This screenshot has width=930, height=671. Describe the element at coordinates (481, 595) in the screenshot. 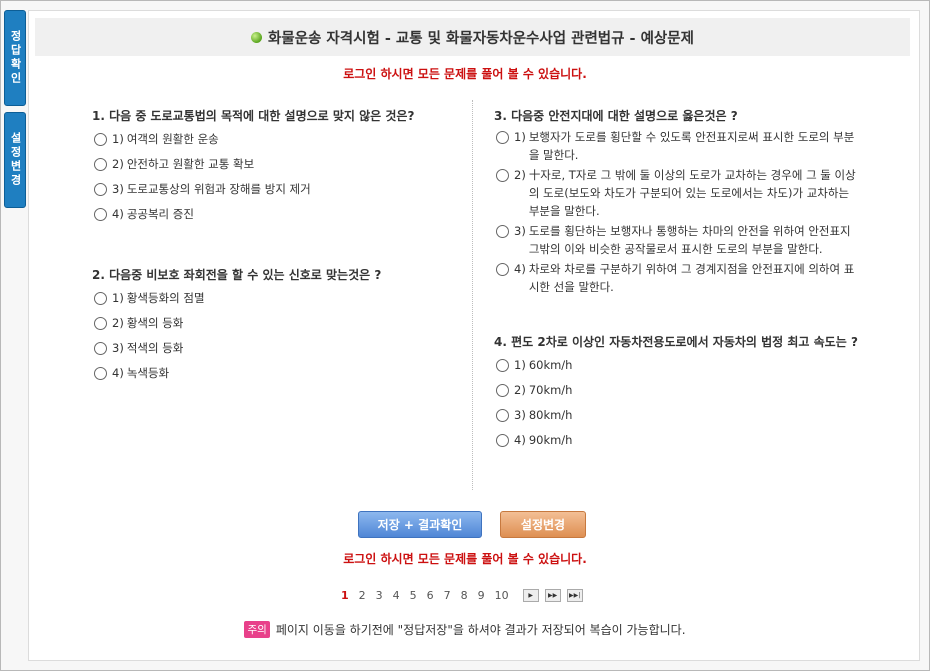

I see `page-link: 9` at that location.